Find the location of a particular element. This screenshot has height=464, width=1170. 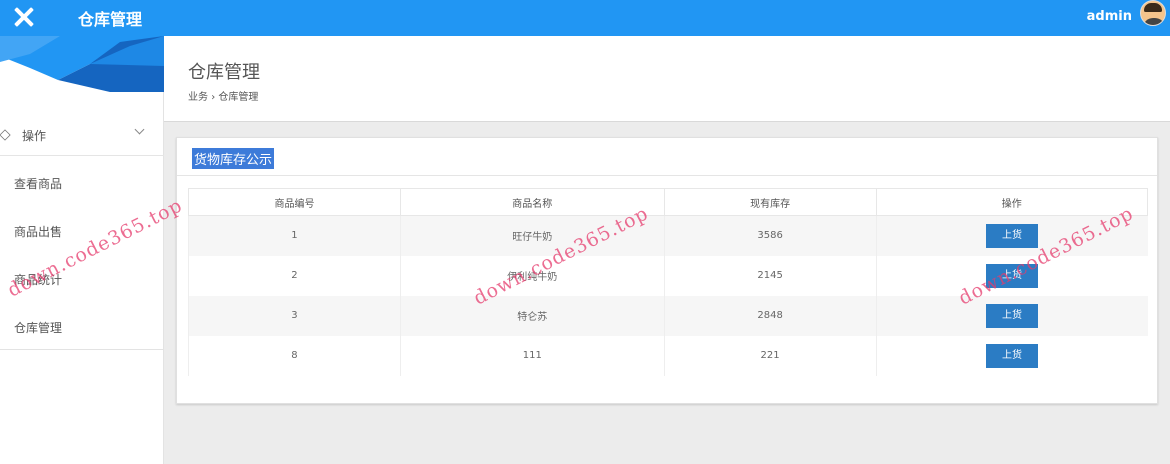

cell-product-id: 1 is located at coordinates (294, 235).